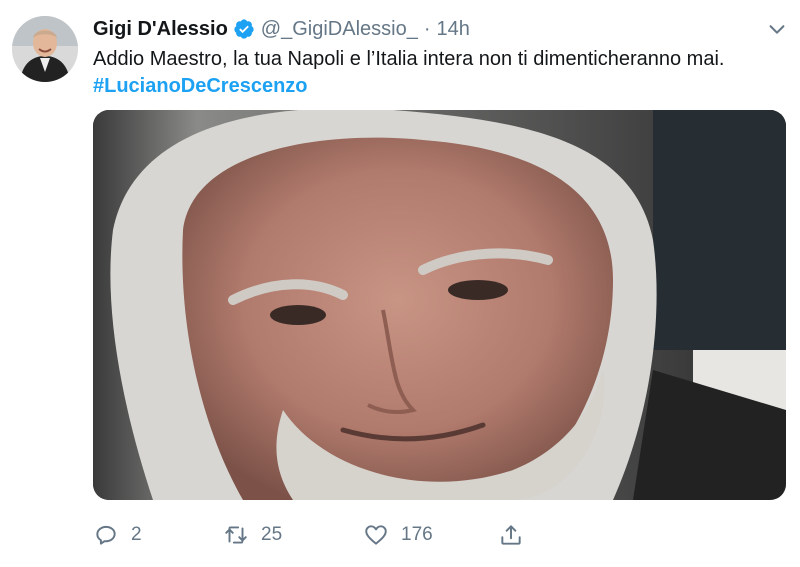  I want to click on retweet-icon, so click(236, 535).